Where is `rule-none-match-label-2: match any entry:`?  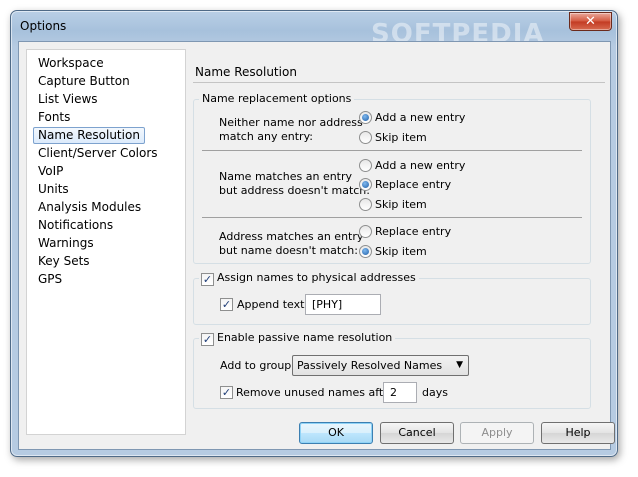 rule-none-match-label-2: match any entry: is located at coordinates (266, 136).